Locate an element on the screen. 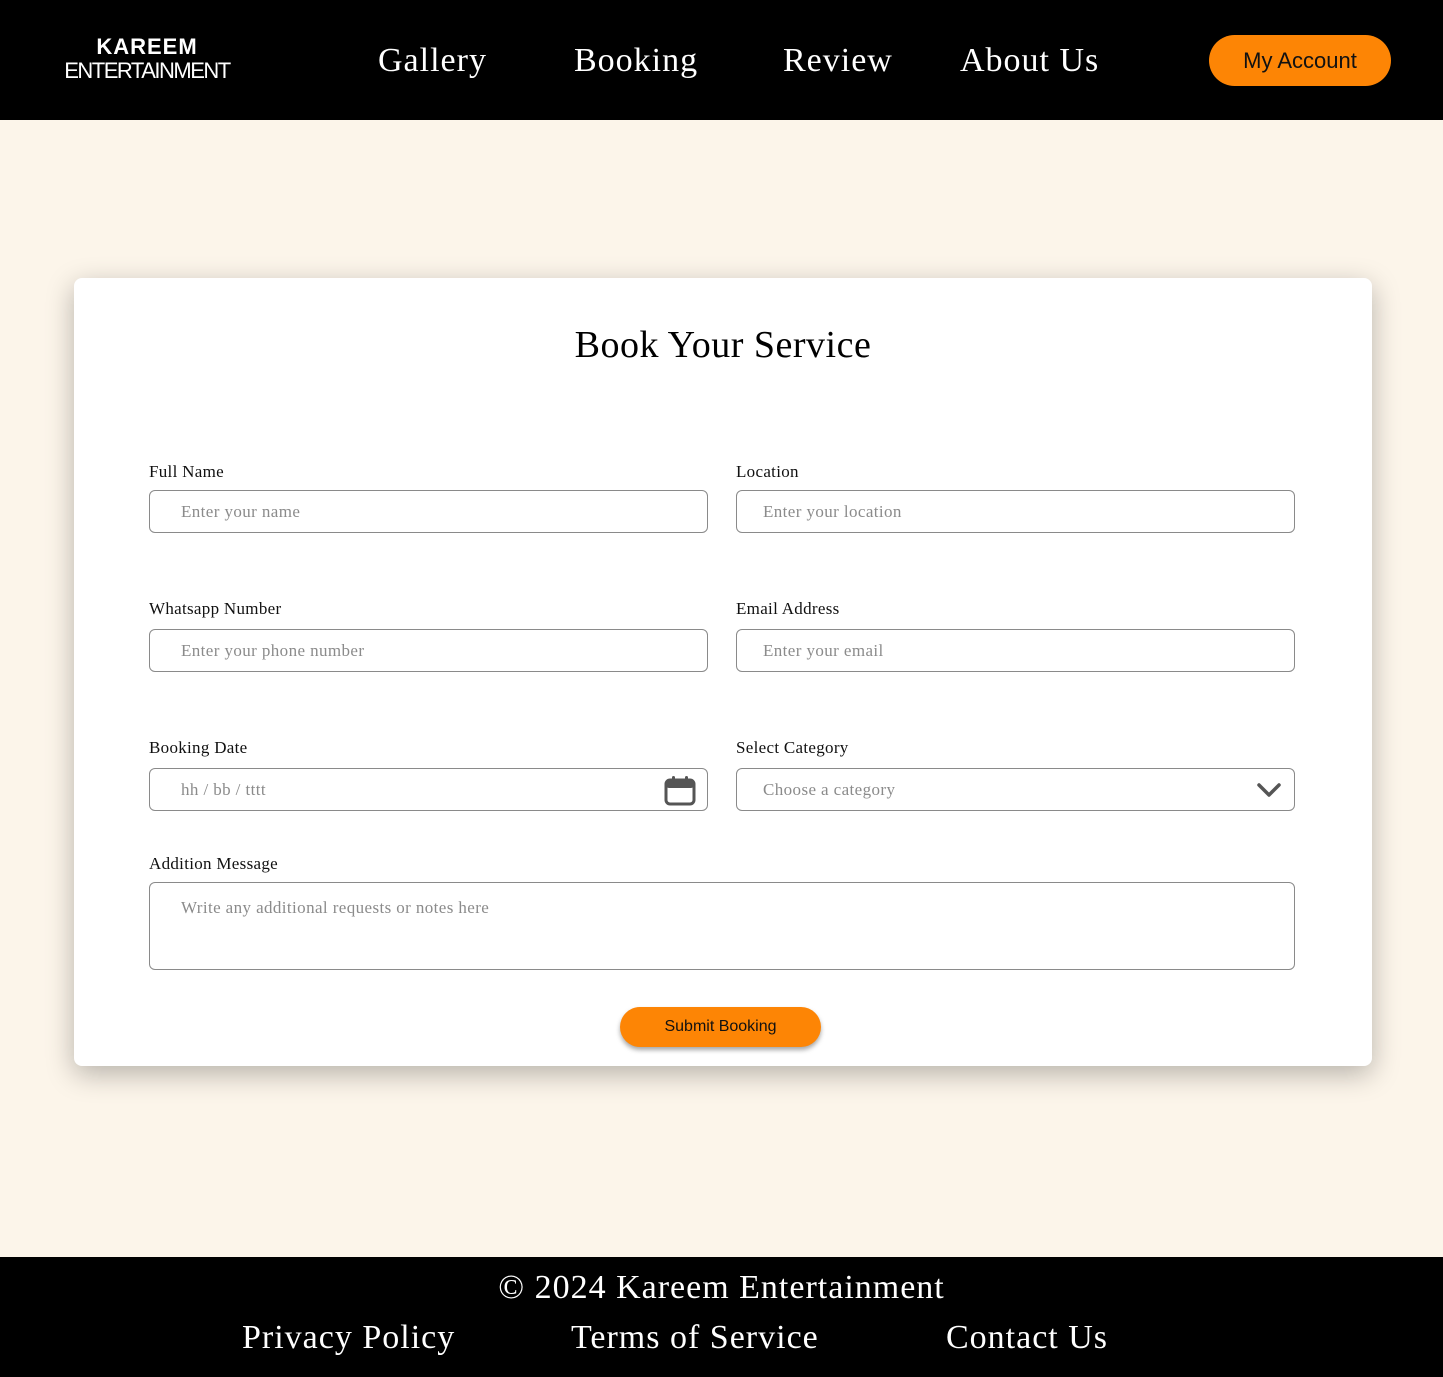  category-placeholder: Choose a category is located at coordinates (829, 789).